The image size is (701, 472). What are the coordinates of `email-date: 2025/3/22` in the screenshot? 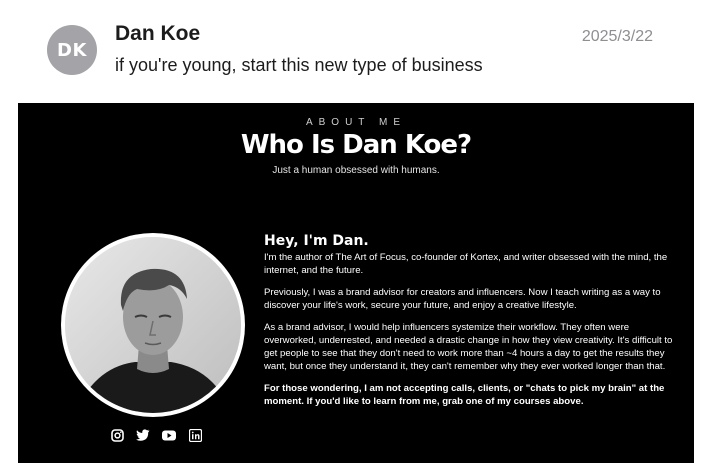 It's located at (617, 36).